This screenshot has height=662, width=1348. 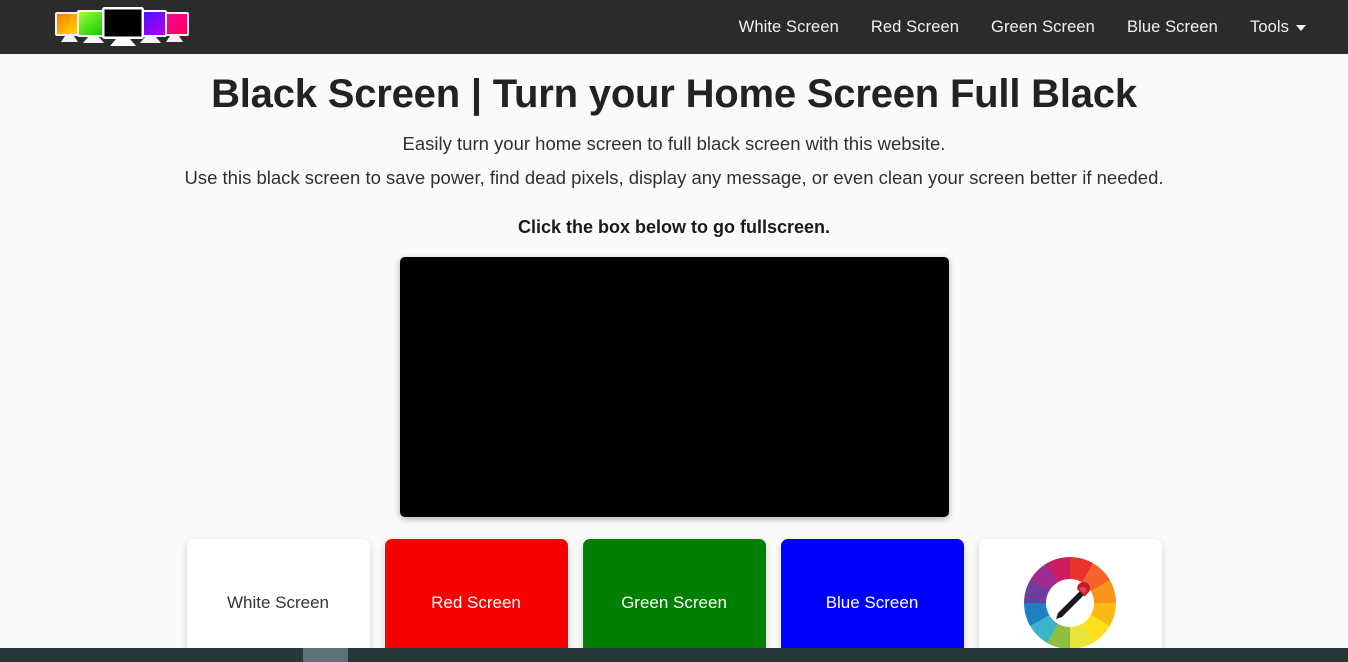 What do you see at coordinates (674, 227) in the screenshot?
I see `fullscreen-instruction: Click the box below to go fullscreen.` at bounding box center [674, 227].